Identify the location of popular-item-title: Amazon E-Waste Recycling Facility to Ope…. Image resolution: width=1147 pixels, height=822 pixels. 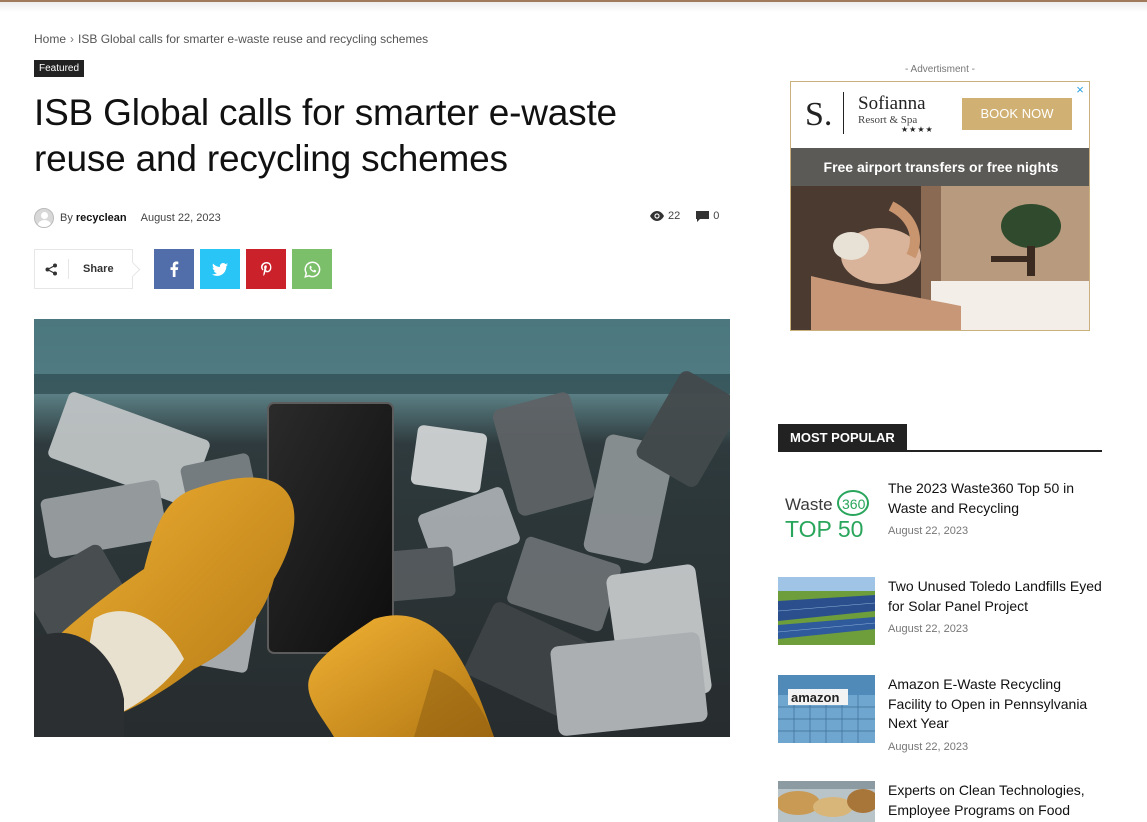
(998, 704).